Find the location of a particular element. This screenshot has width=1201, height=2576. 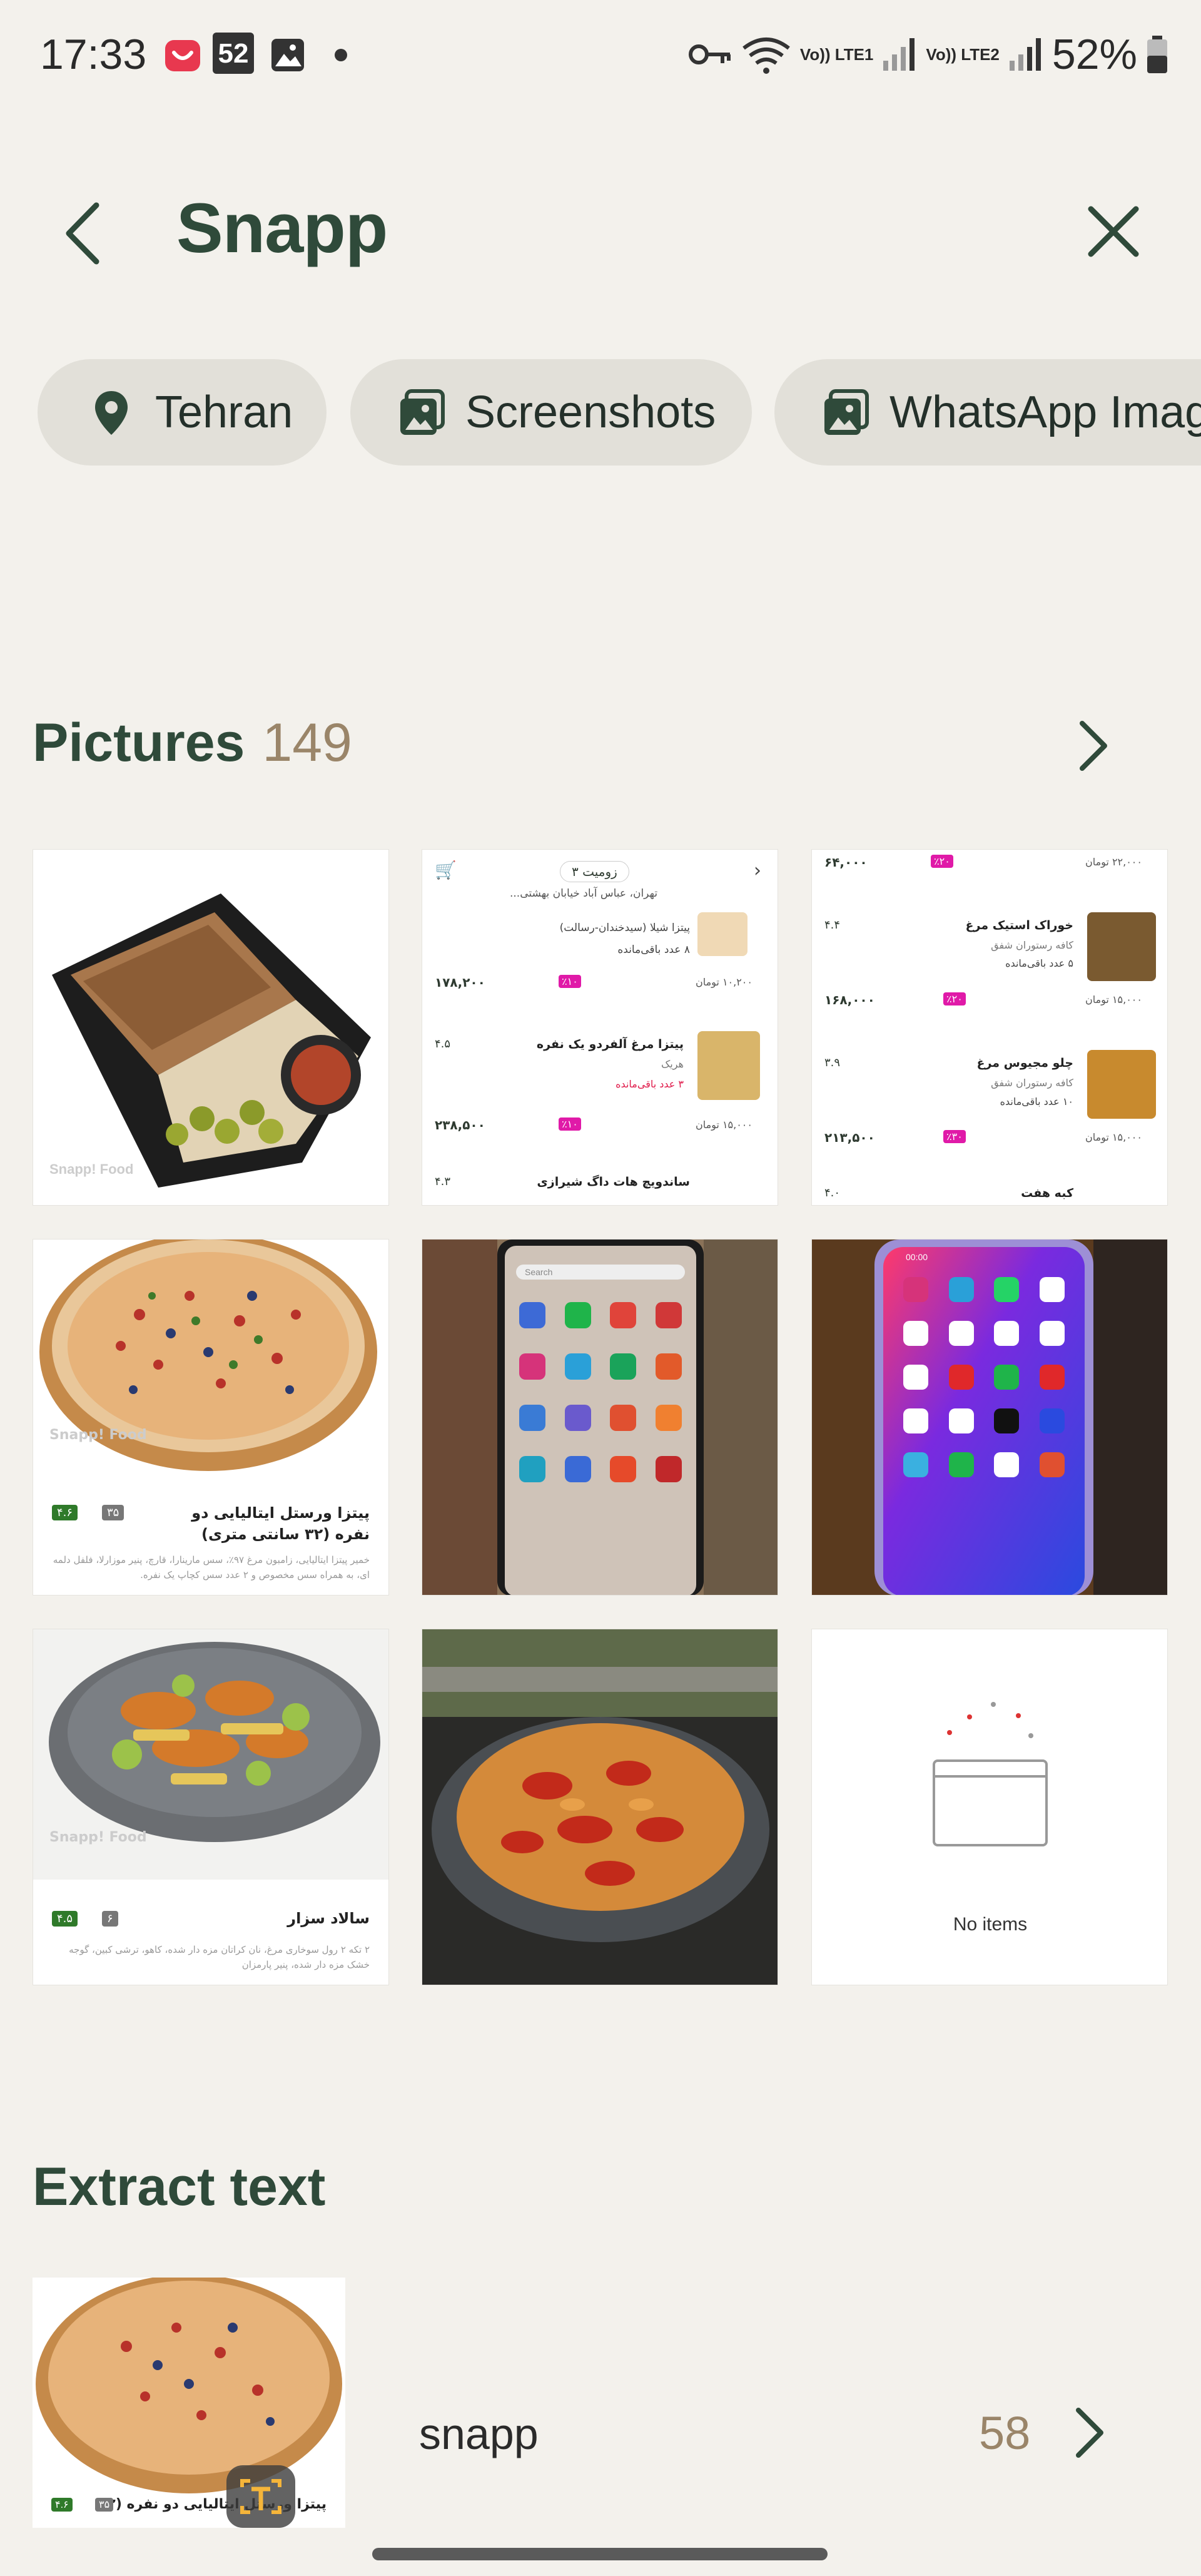

sim1-label: Vo)) LTE1 is located at coordinates (836, 55).